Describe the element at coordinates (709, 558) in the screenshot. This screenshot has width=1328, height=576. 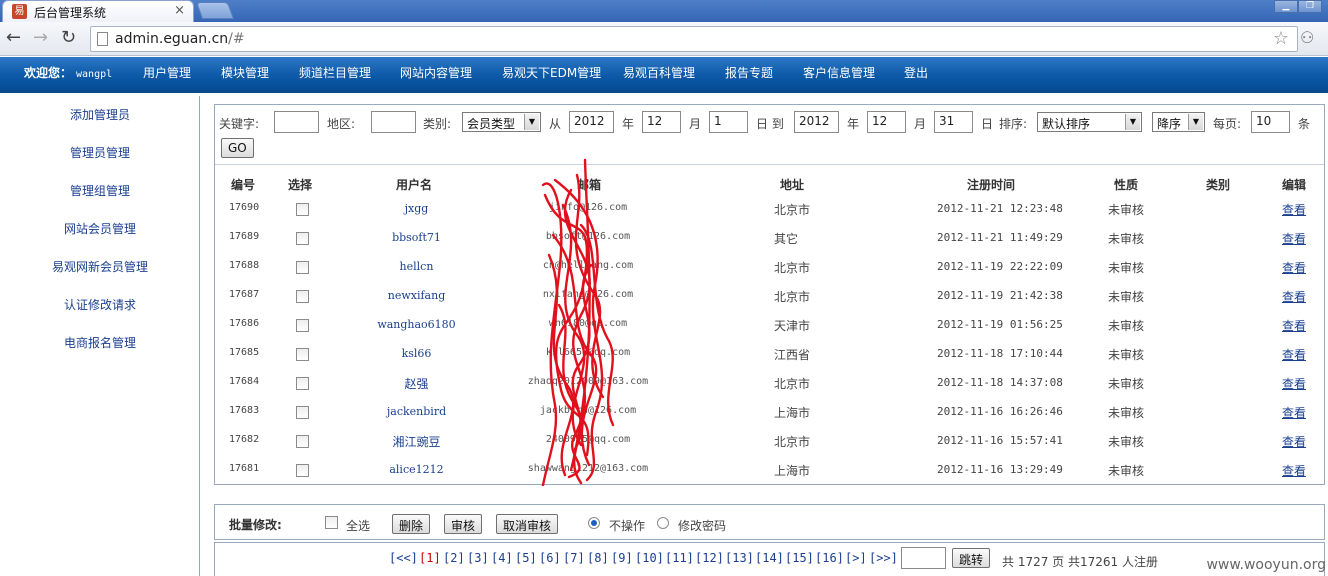
I see `page-link: [12]` at that location.